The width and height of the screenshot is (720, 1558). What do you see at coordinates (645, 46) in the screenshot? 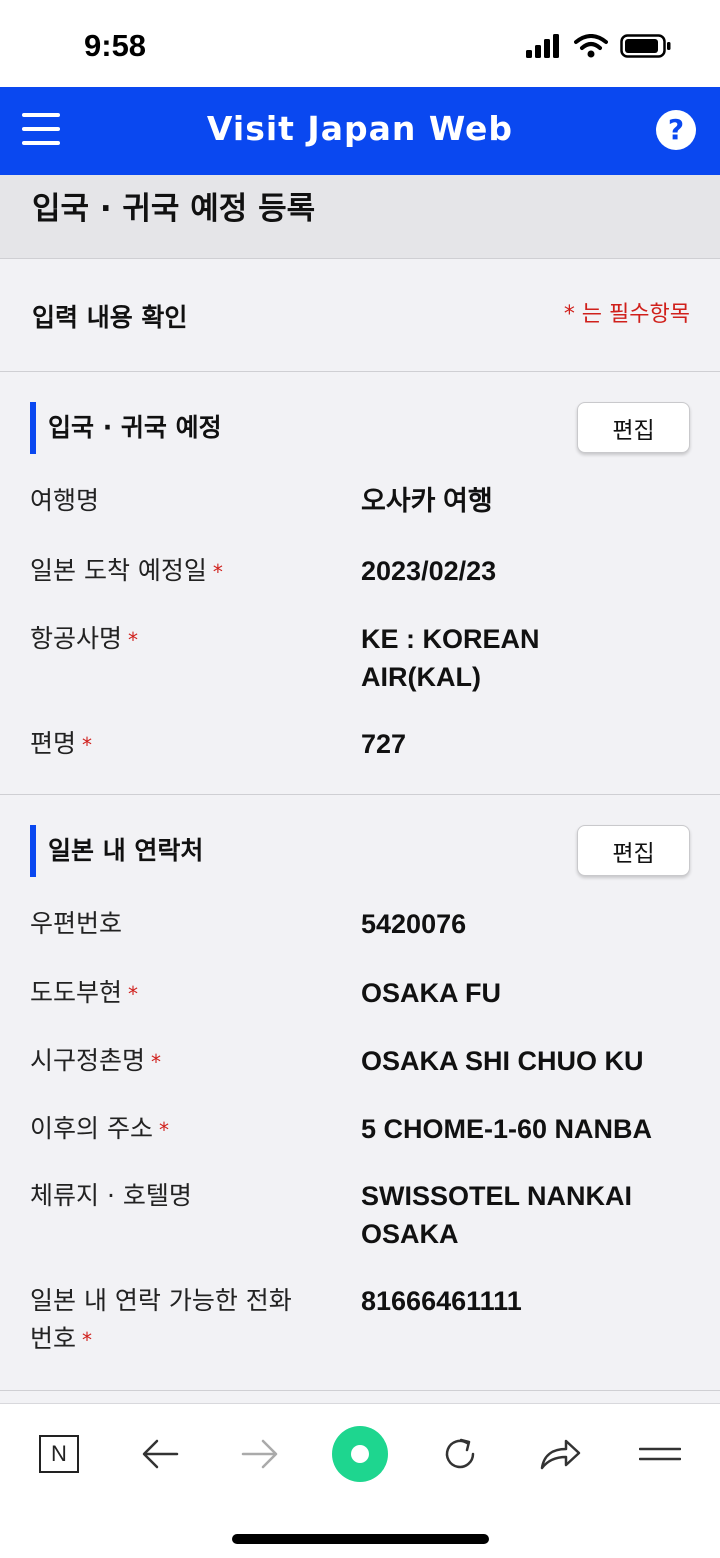
I see `battery-icon` at bounding box center [645, 46].